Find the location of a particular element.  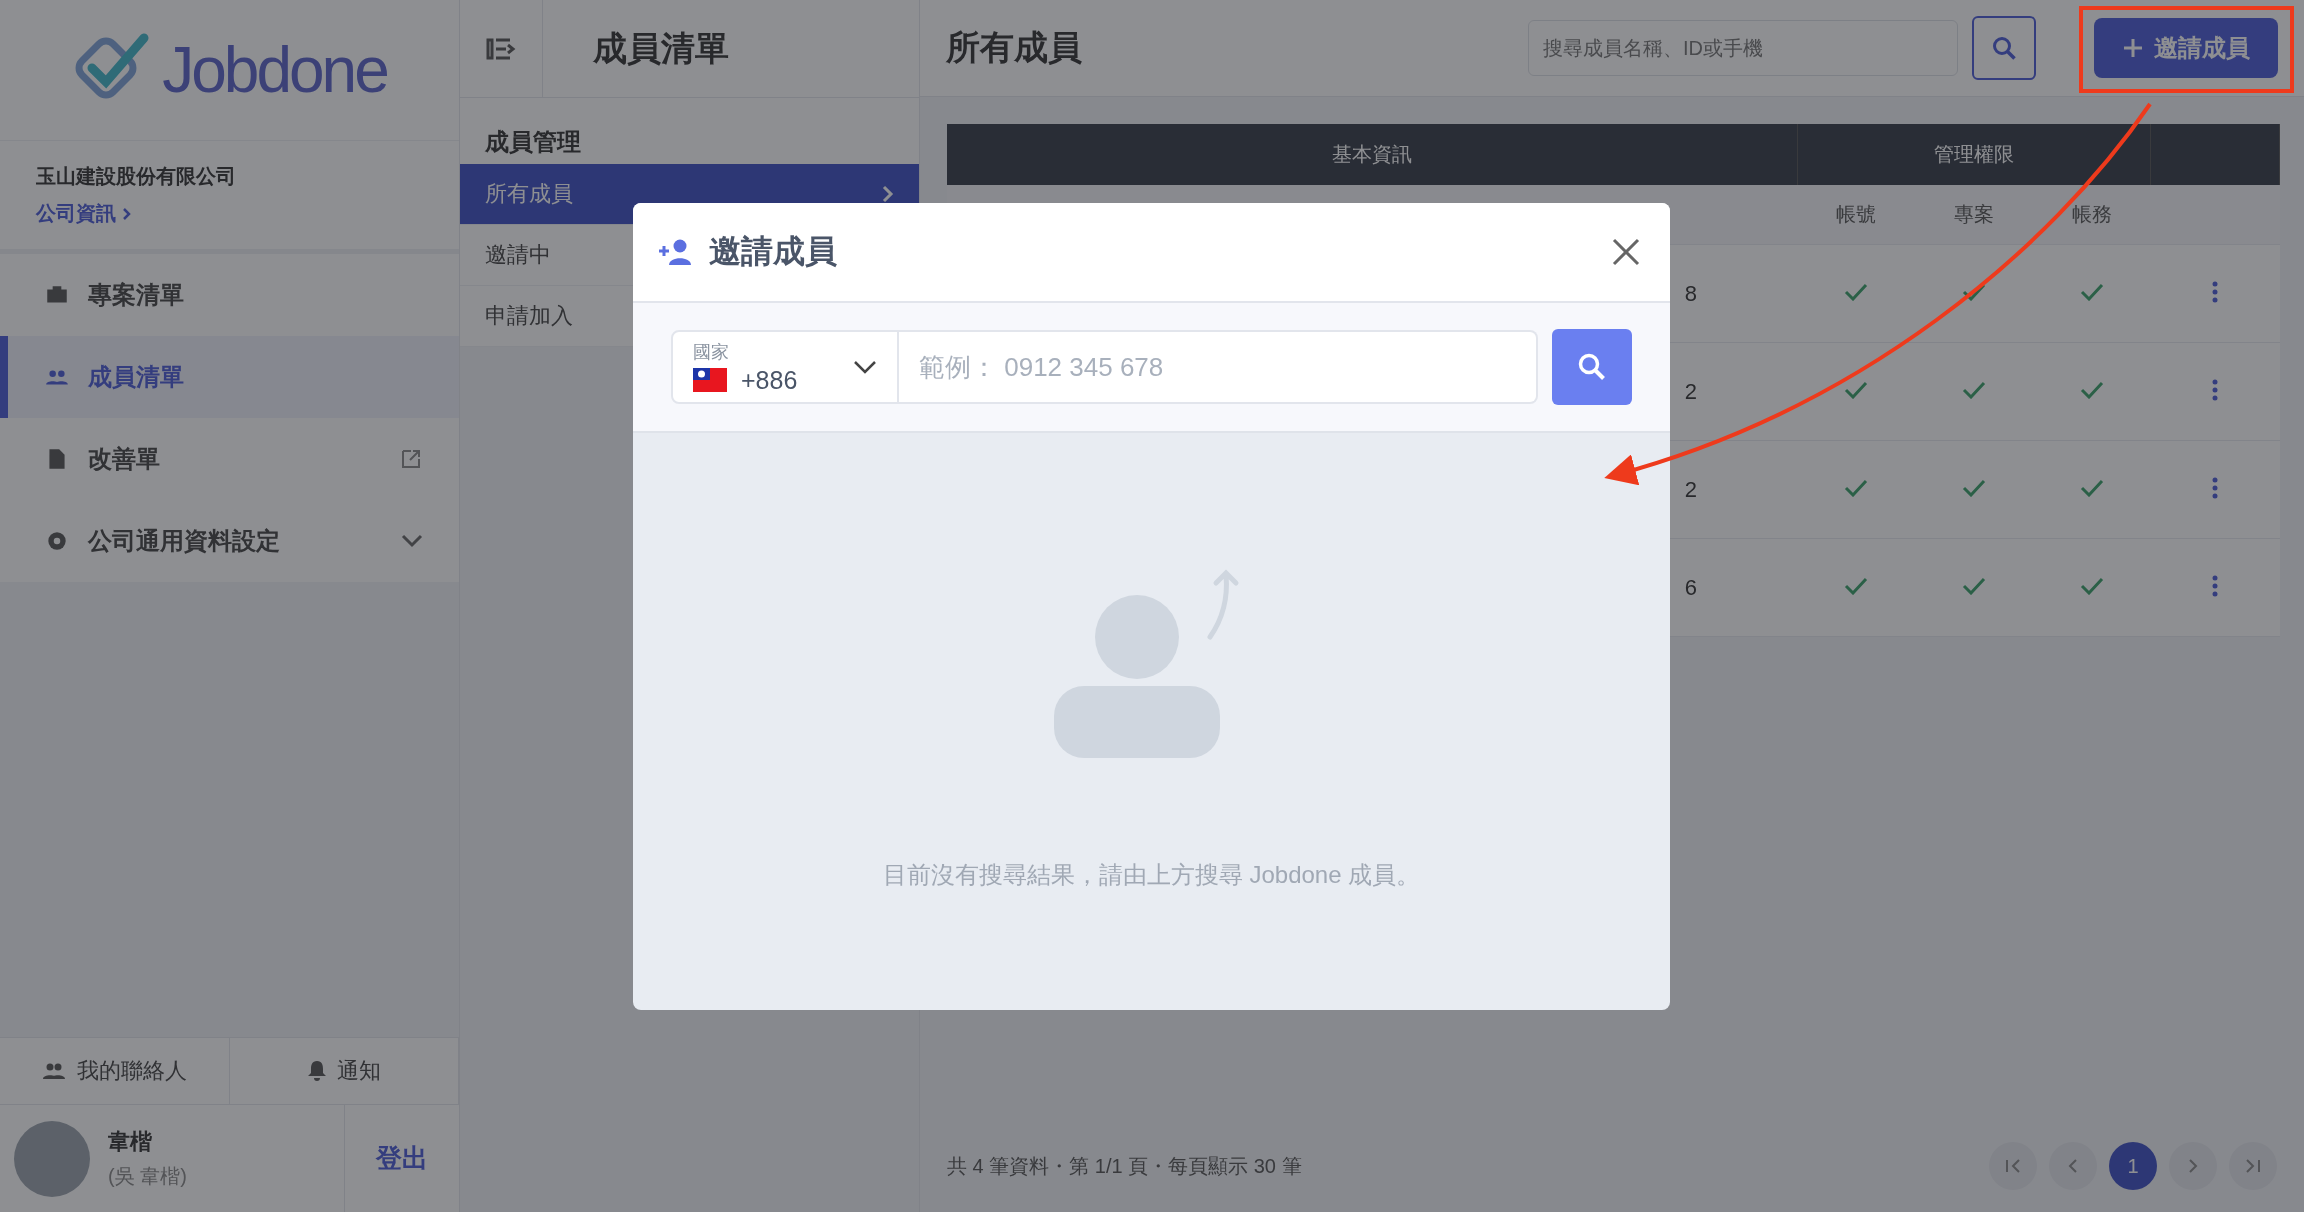

bell-icon is located at coordinates (316, 1071).